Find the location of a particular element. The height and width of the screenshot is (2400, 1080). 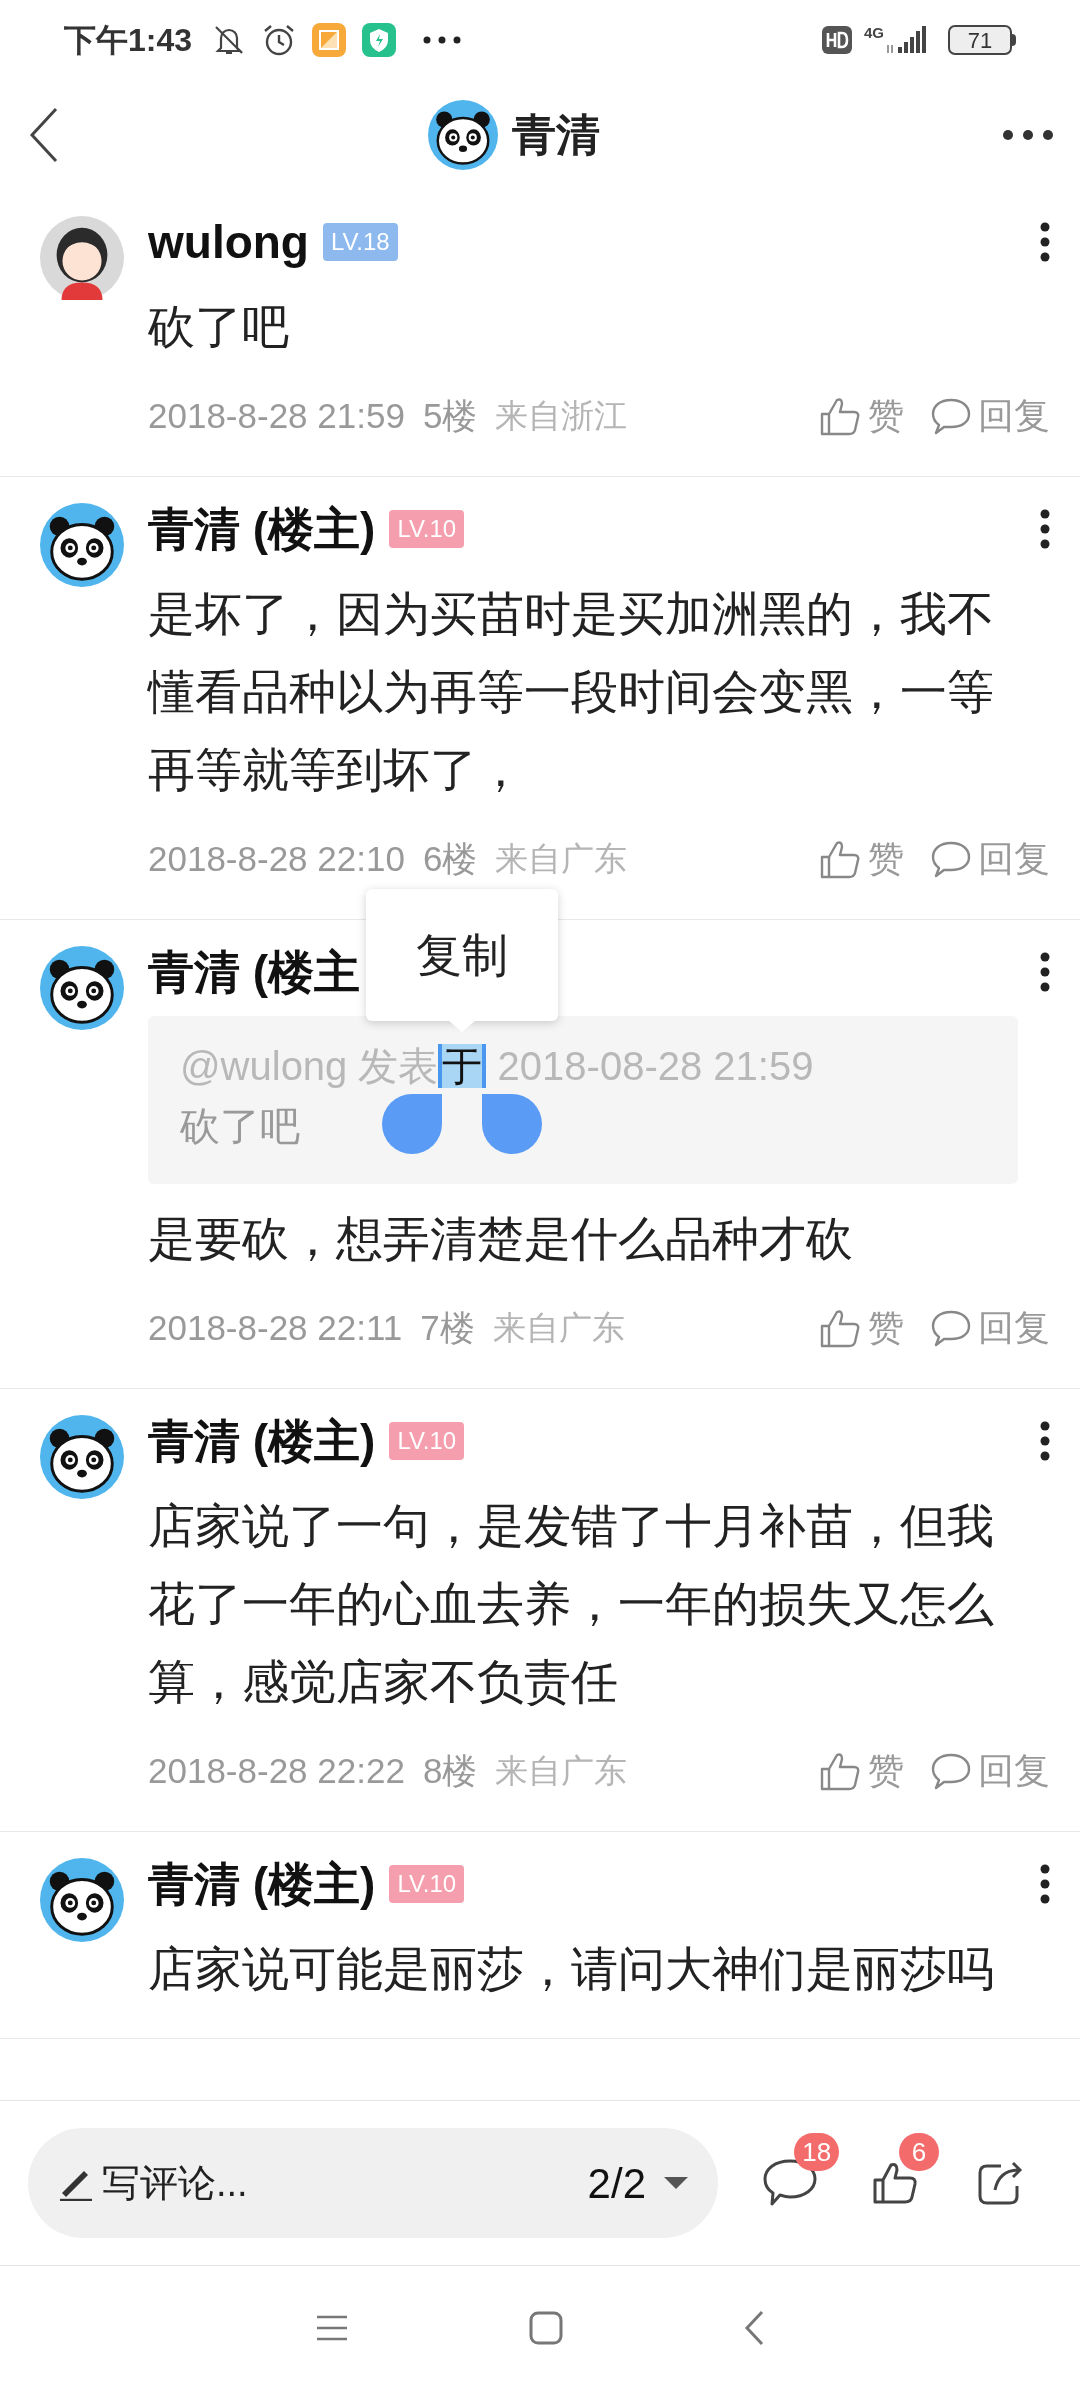

post-date: 2018-8-28 22:10 is located at coordinates (276, 858).